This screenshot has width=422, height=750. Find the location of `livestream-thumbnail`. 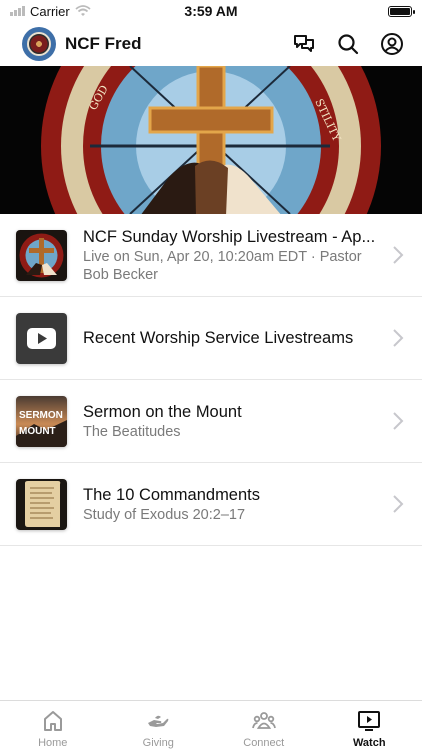

livestream-thumbnail is located at coordinates (41, 255).